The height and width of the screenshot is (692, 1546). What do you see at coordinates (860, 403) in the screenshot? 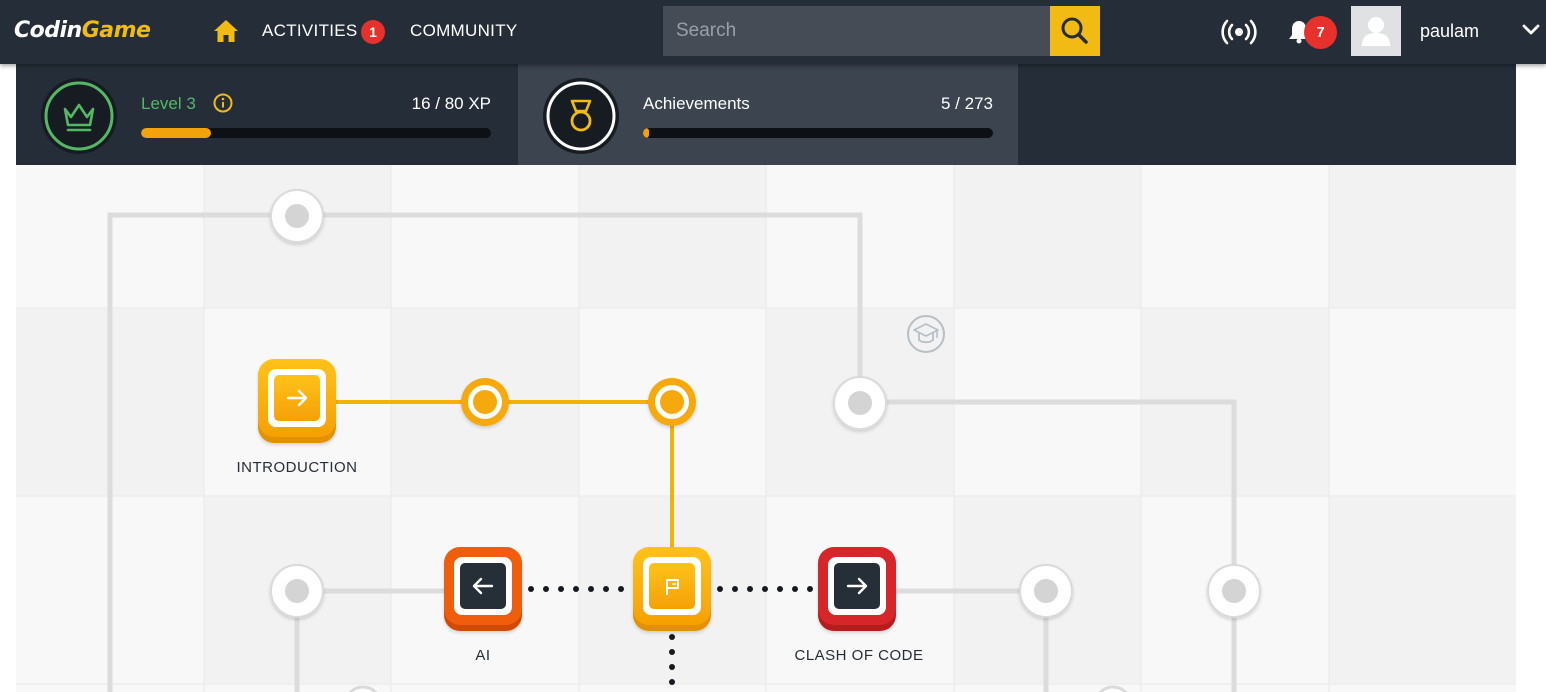
I see `map-node-middle` at bounding box center [860, 403].